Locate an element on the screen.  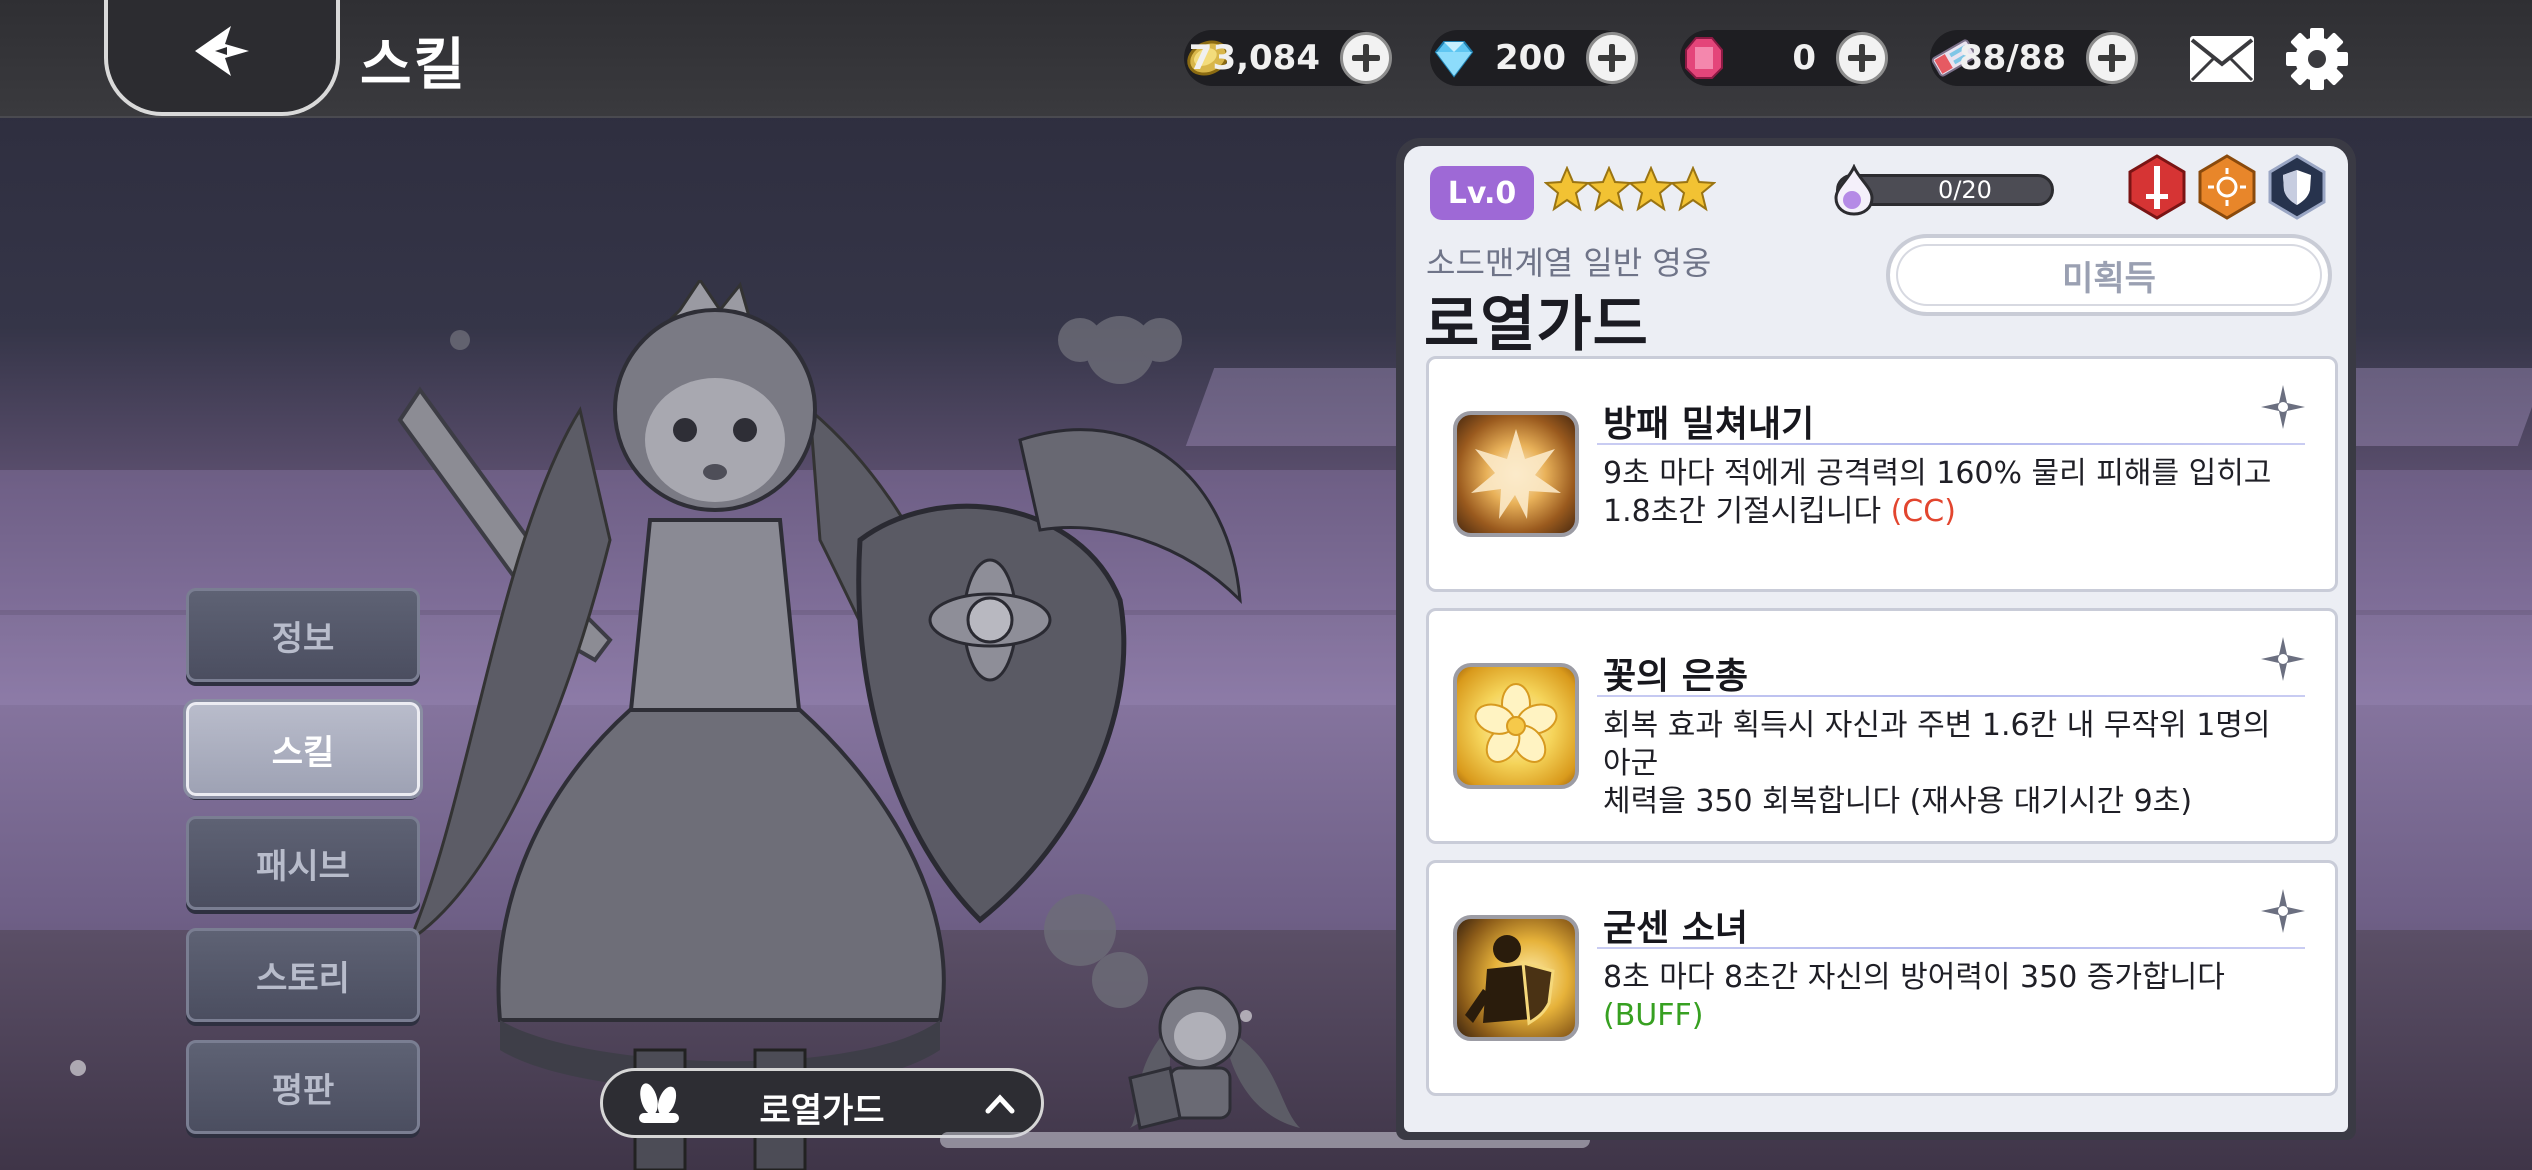
stamina-counter: 88/88 is located at coordinates (2034, 58).